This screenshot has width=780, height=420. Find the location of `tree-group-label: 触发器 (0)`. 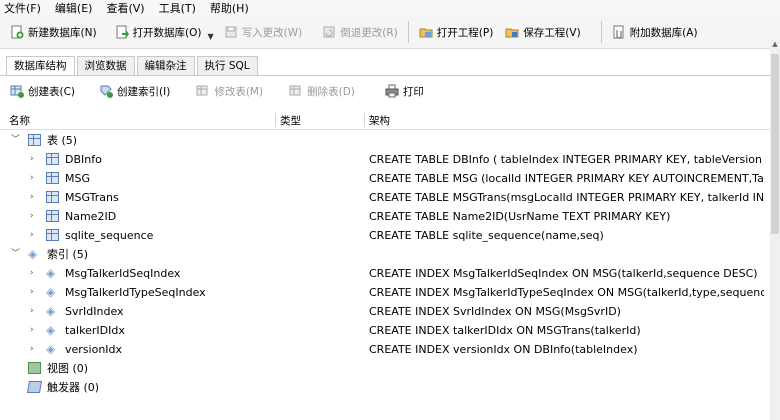

tree-group-label: 触发器 (0) is located at coordinates (73, 387).